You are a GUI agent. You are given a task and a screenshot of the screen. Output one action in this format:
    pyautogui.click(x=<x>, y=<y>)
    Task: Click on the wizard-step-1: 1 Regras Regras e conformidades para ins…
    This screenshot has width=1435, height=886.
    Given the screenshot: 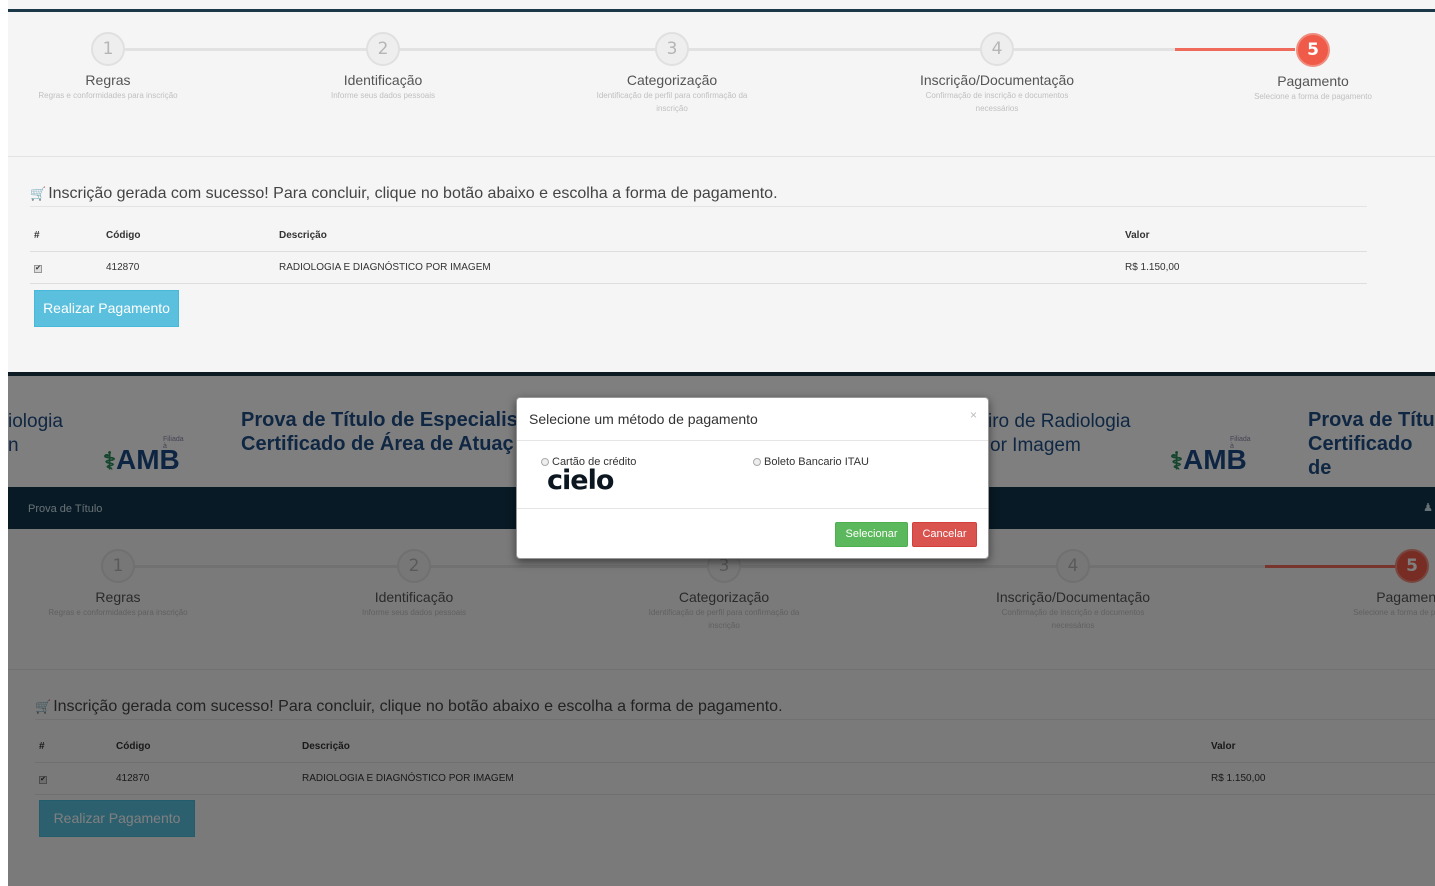 What is the action you would take?
    pyautogui.click(x=109, y=67)
    